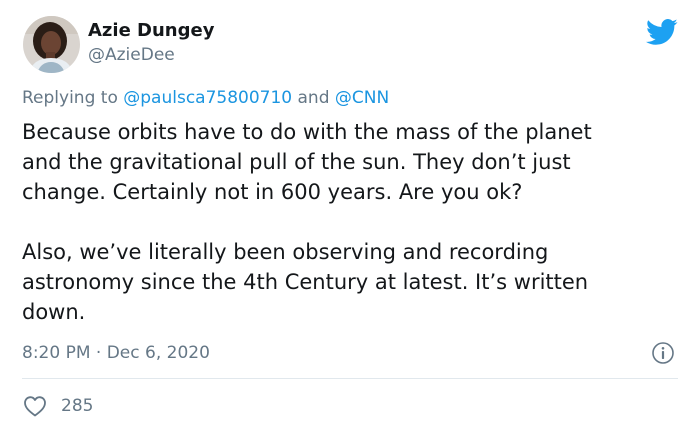 The height and width of the screenshot is (433, 700). Describe the element at coordinates (362, 98) in the screenshot. I see `mention-link-cnn: @CNN` at that location.